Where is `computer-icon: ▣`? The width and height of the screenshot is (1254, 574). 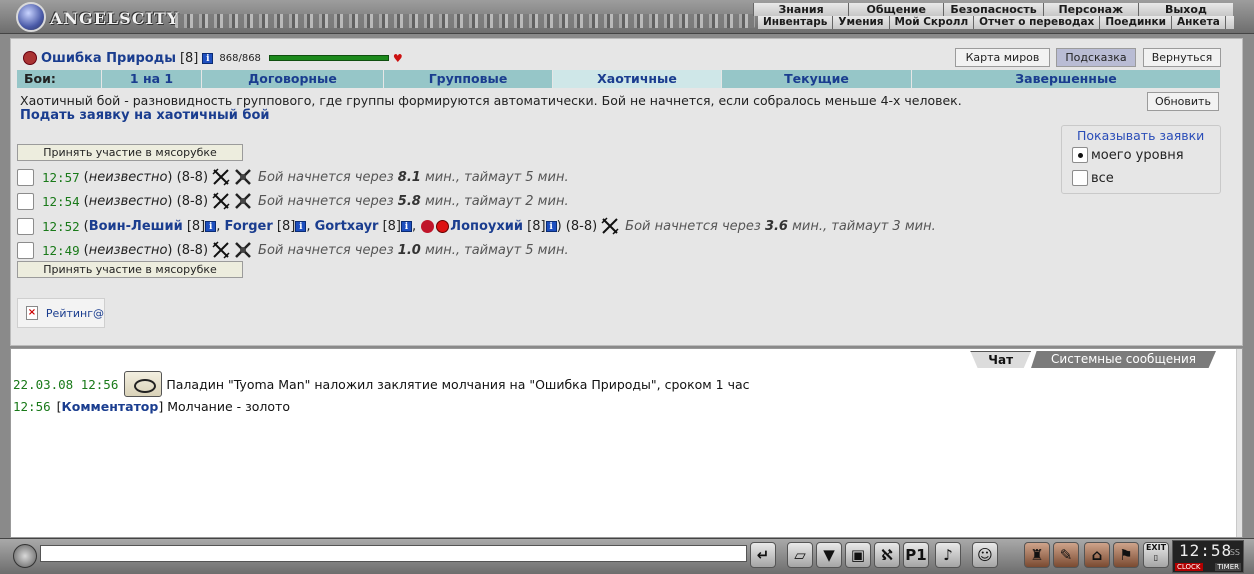 computer-icon: ▣ is located at coordinates (858, 555).